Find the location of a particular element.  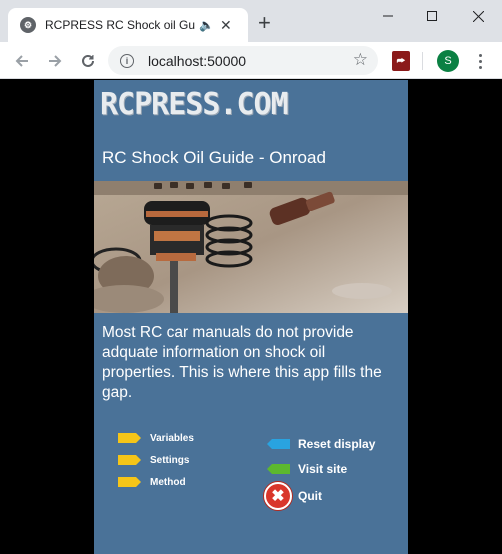

minimize-icon is located at coordinates (388, 16).